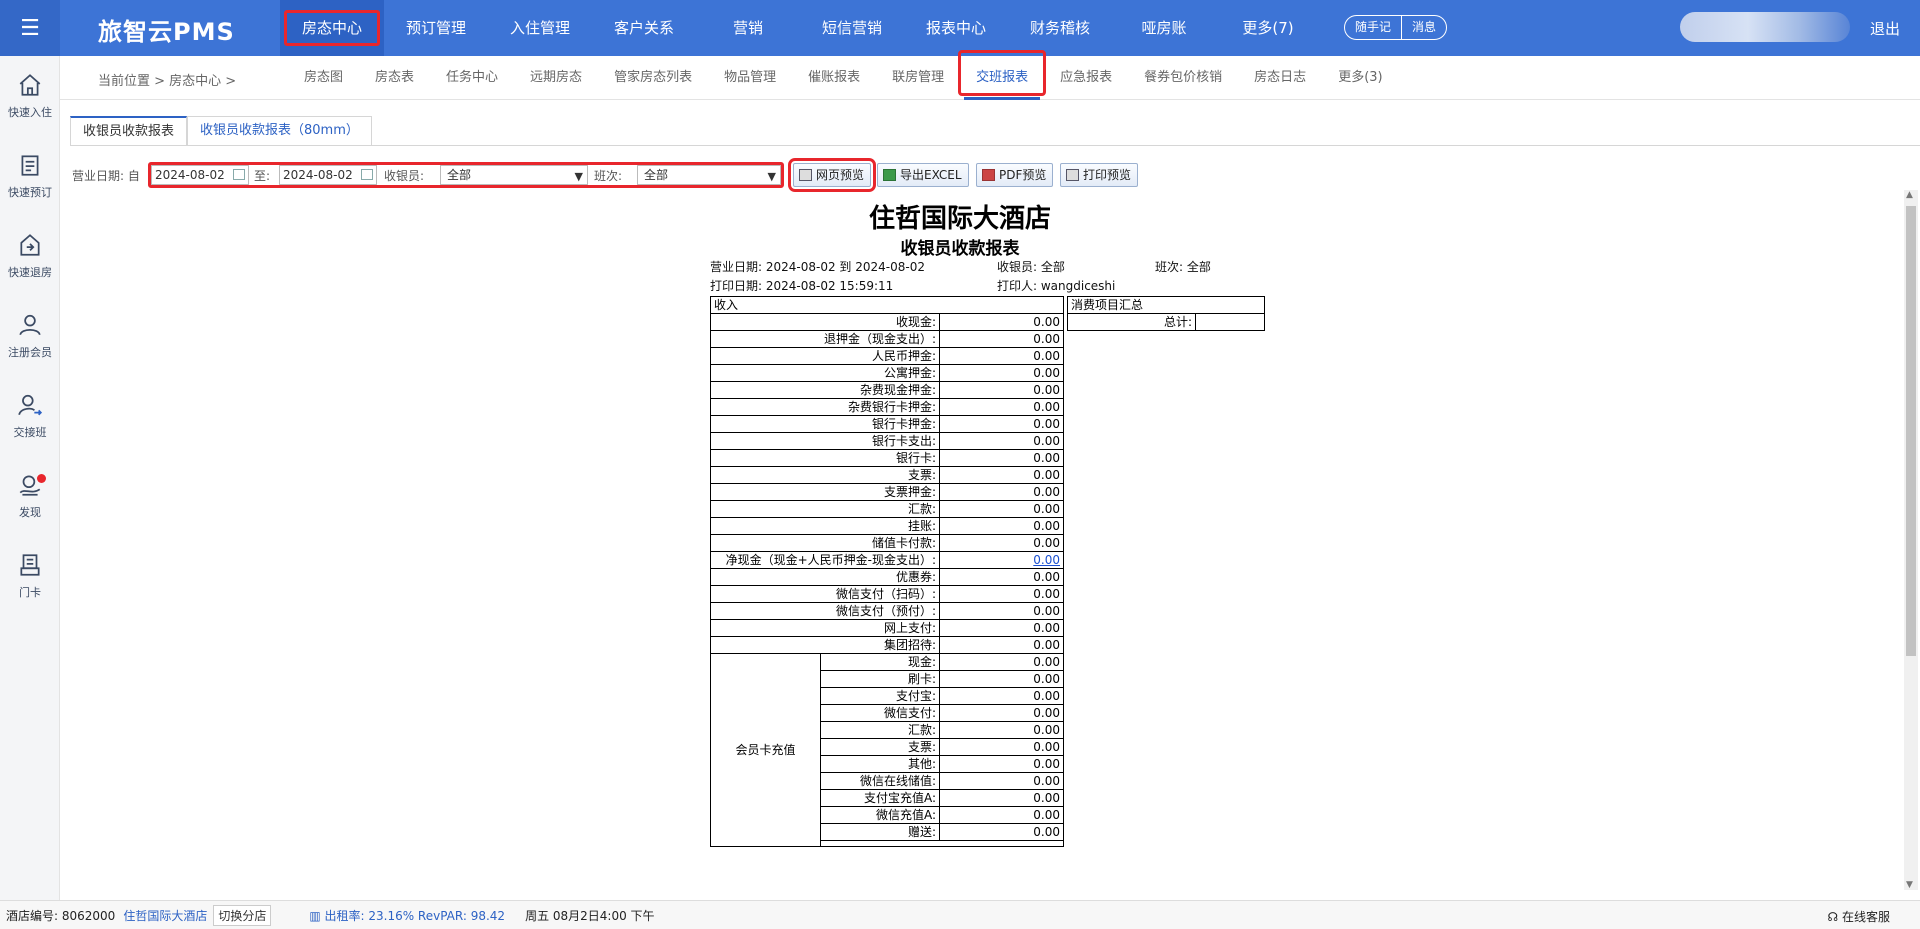 This screenshot has height=929, width=1920. Describe the element at coordinates (1107, 175) in the screenshot. I see `print-preview-label: 打印预览` at that location.